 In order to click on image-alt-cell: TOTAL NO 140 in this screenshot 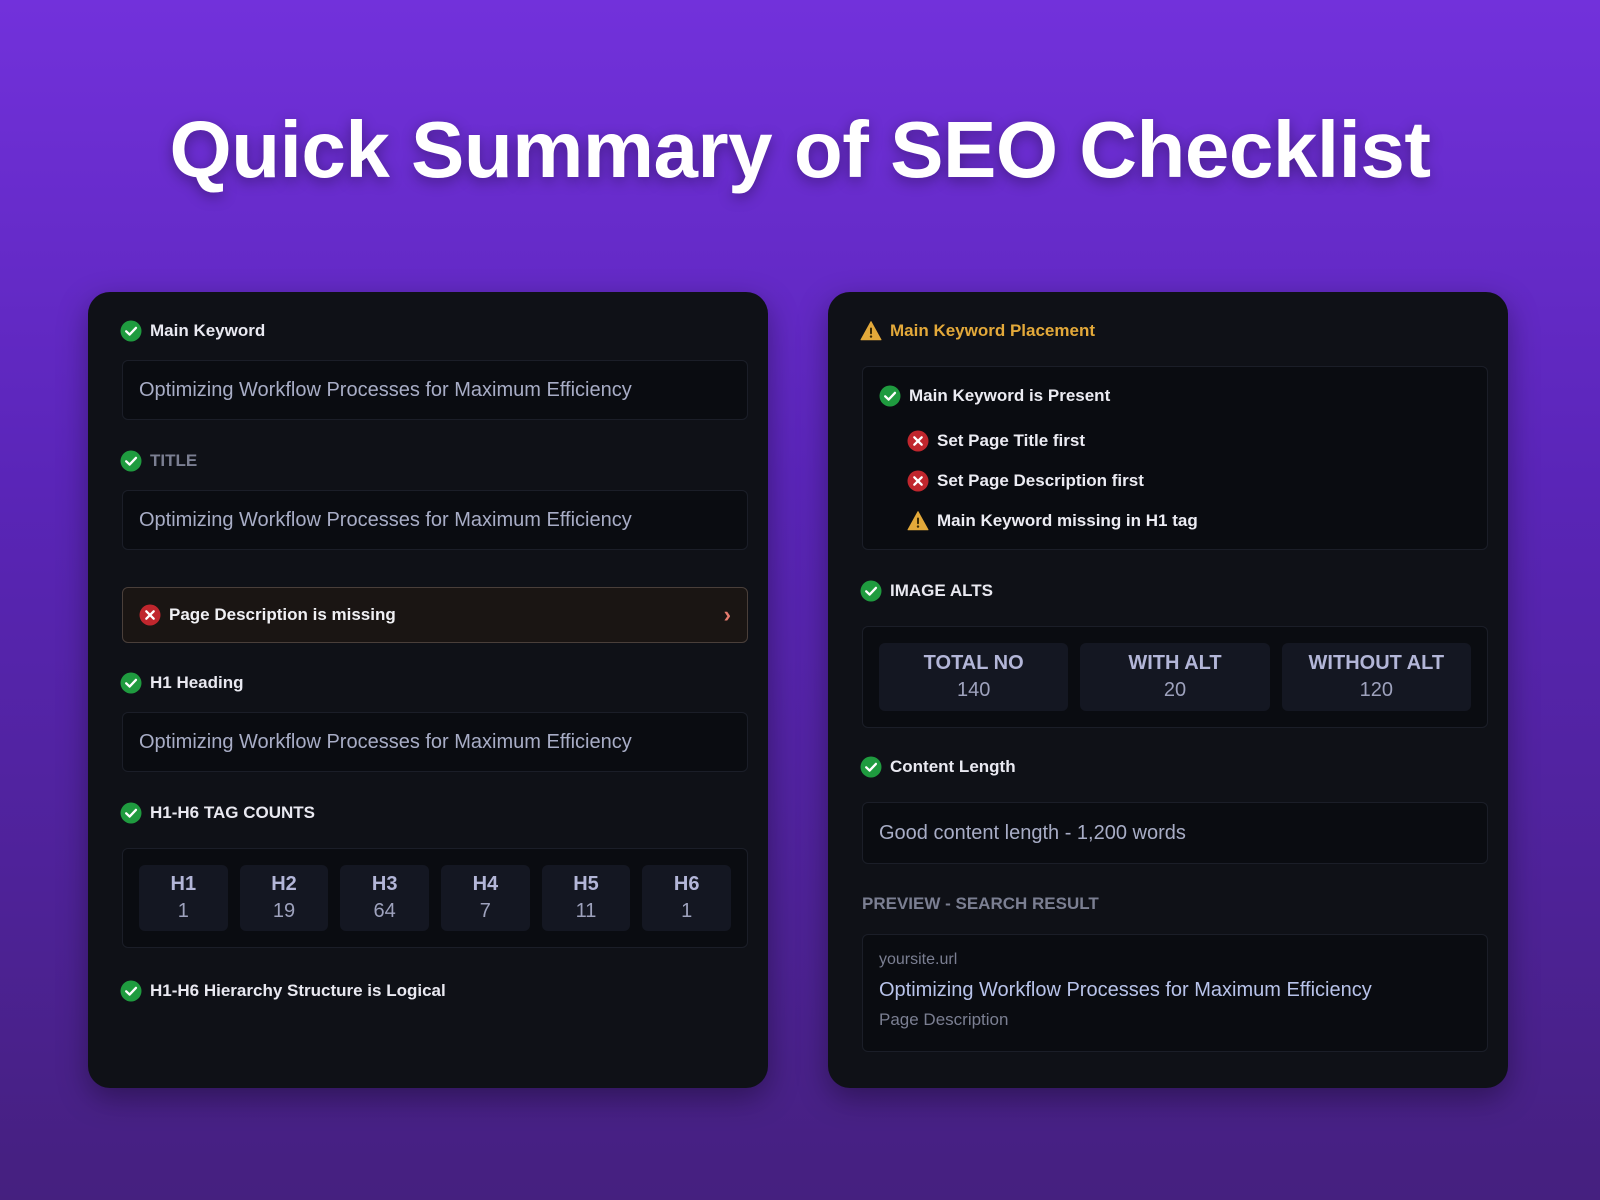, I will do `click(974, 677)`.